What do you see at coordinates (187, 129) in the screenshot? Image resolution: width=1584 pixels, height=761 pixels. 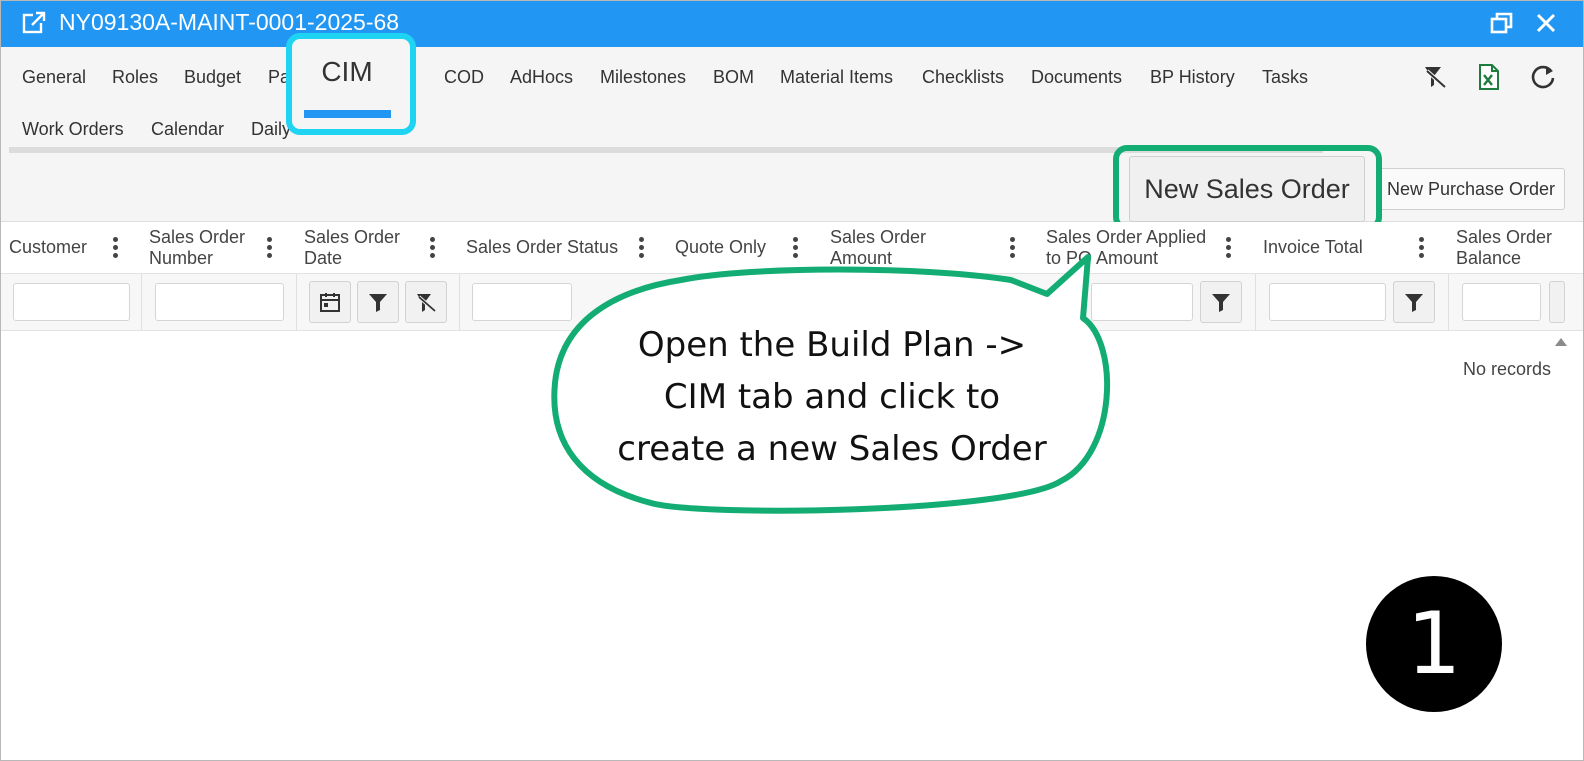 I see `tab-calendar: Calendar` at bounding box center [187, 129].